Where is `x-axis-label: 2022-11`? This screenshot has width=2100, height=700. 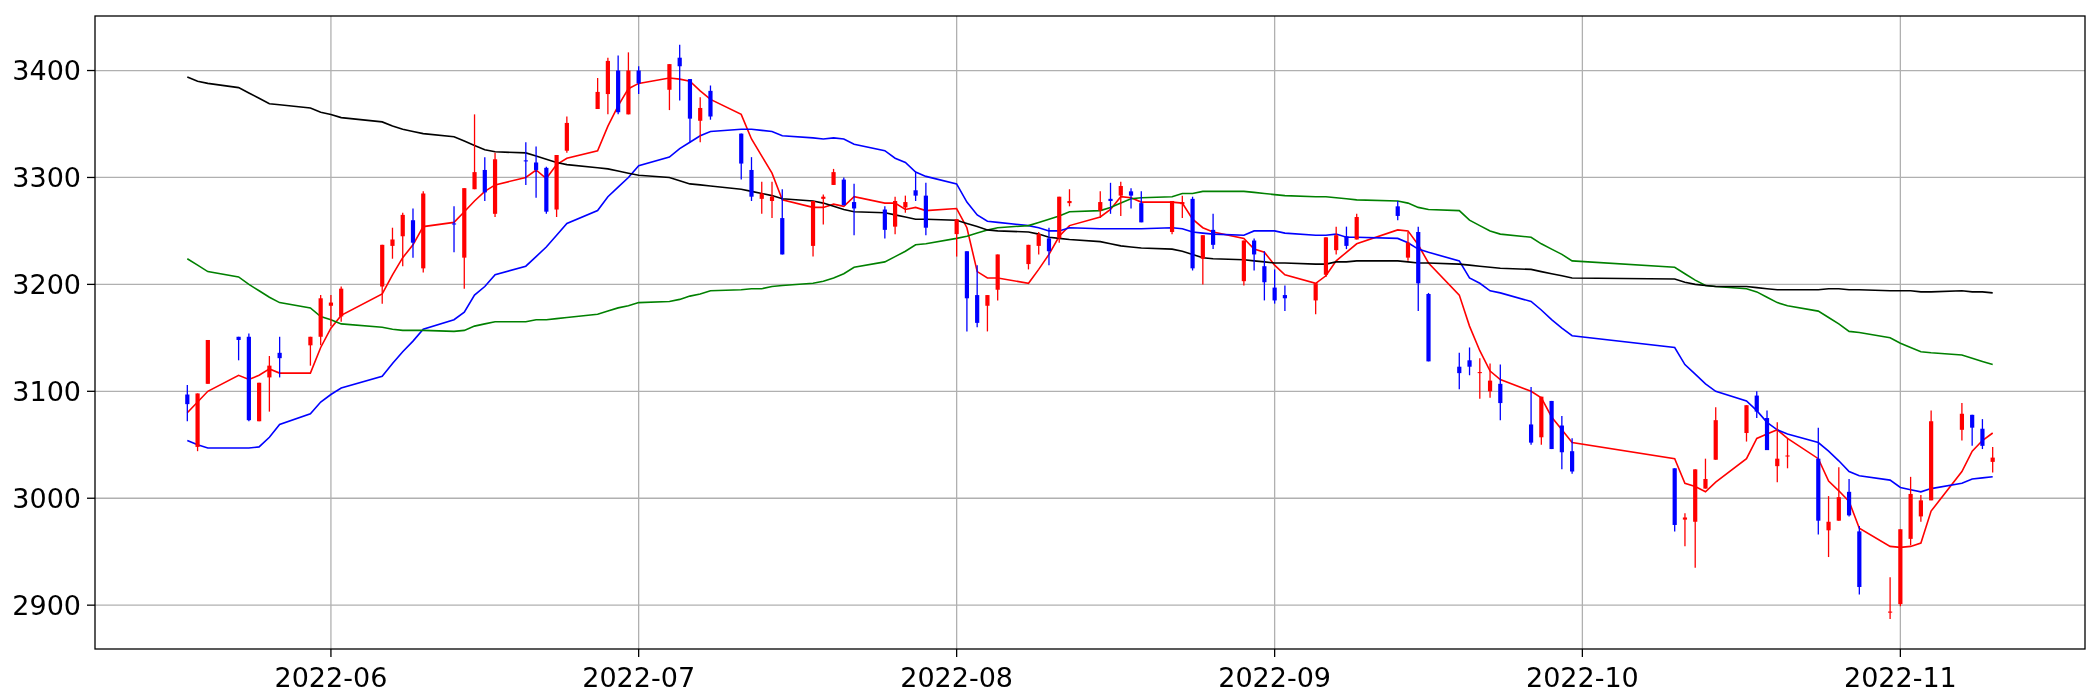
x-axis-label: 2022-11 is located at coordinates (1900, 677).